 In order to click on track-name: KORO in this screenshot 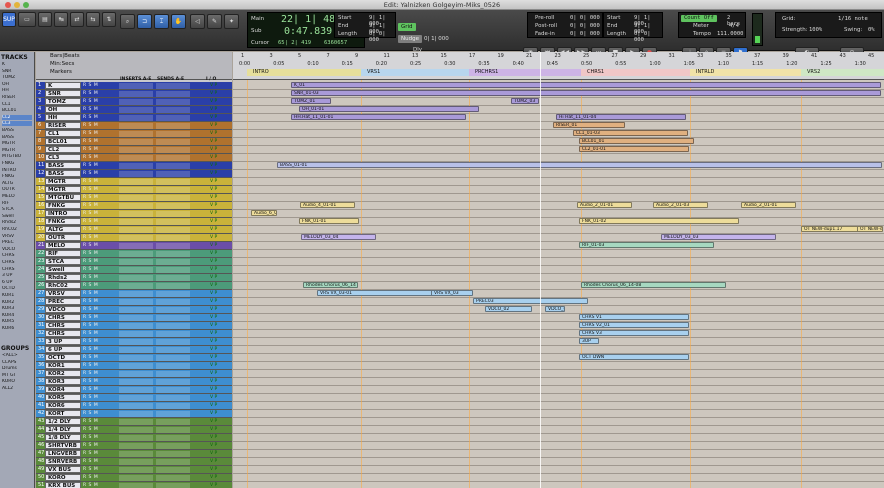, I will do `click(63, 477)`.